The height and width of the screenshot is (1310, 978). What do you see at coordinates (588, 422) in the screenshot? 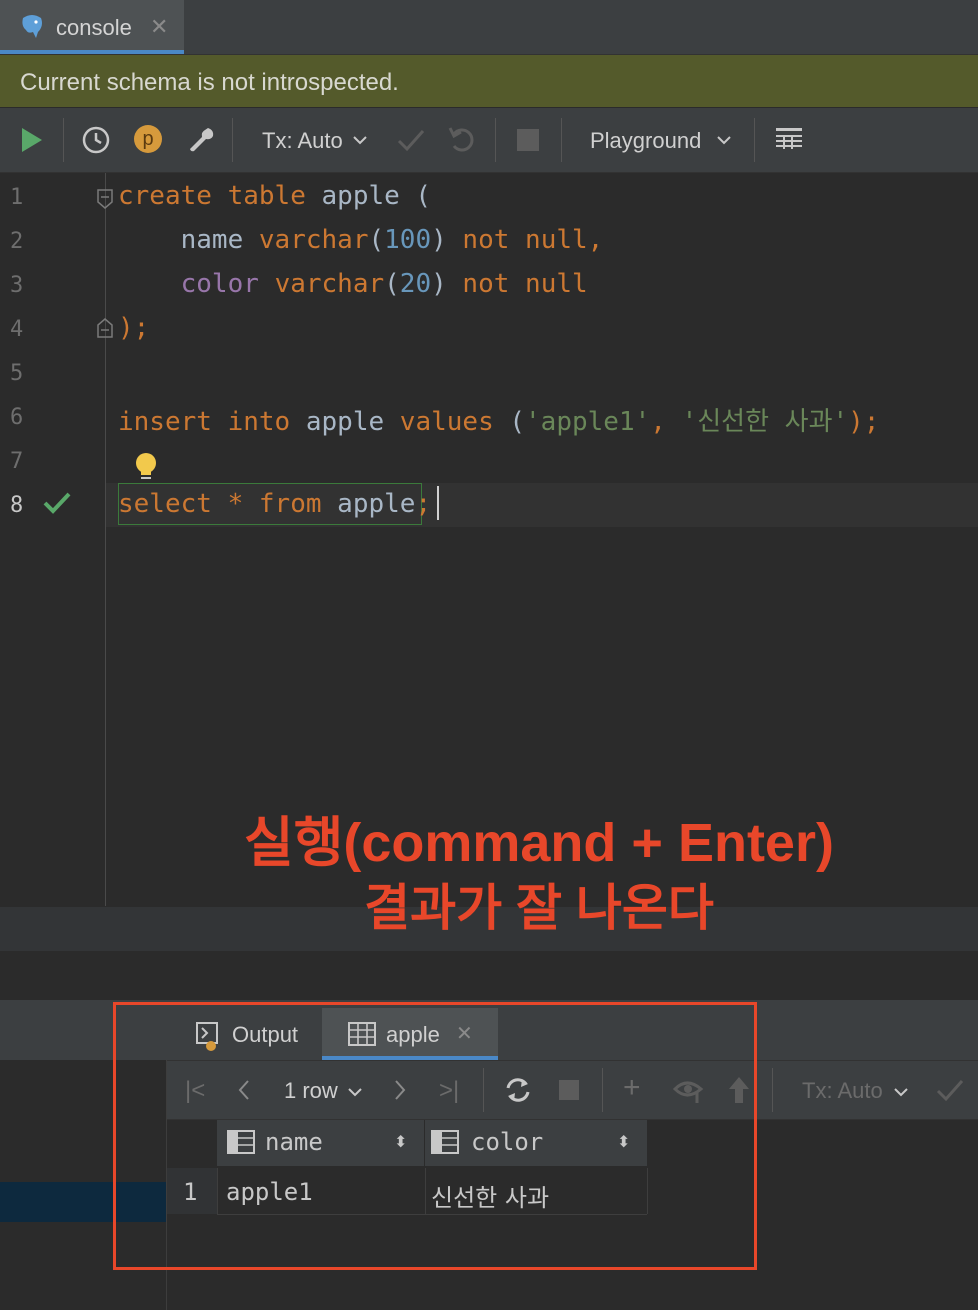
I see `sql-string: 'apple1'` at bounding box center [588, 422].